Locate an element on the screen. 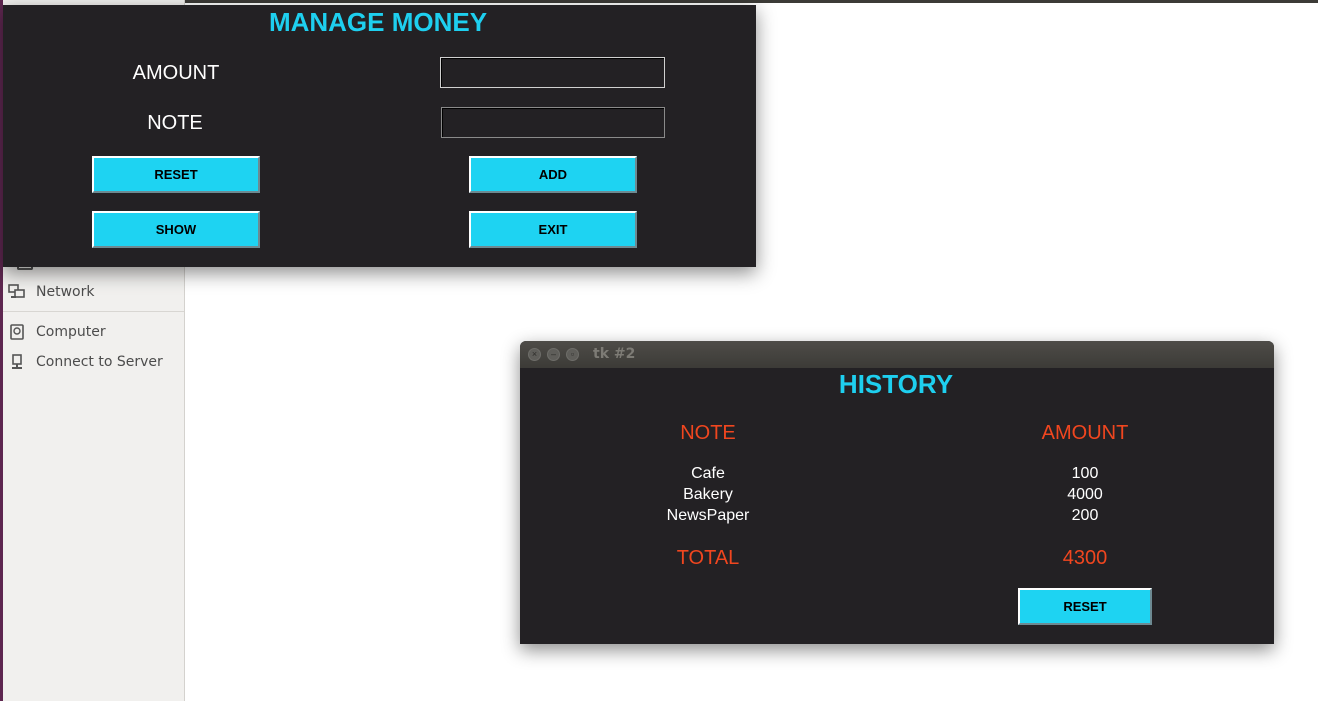  sidebar-item-computer: Computer is located at coordinates (57, 332).